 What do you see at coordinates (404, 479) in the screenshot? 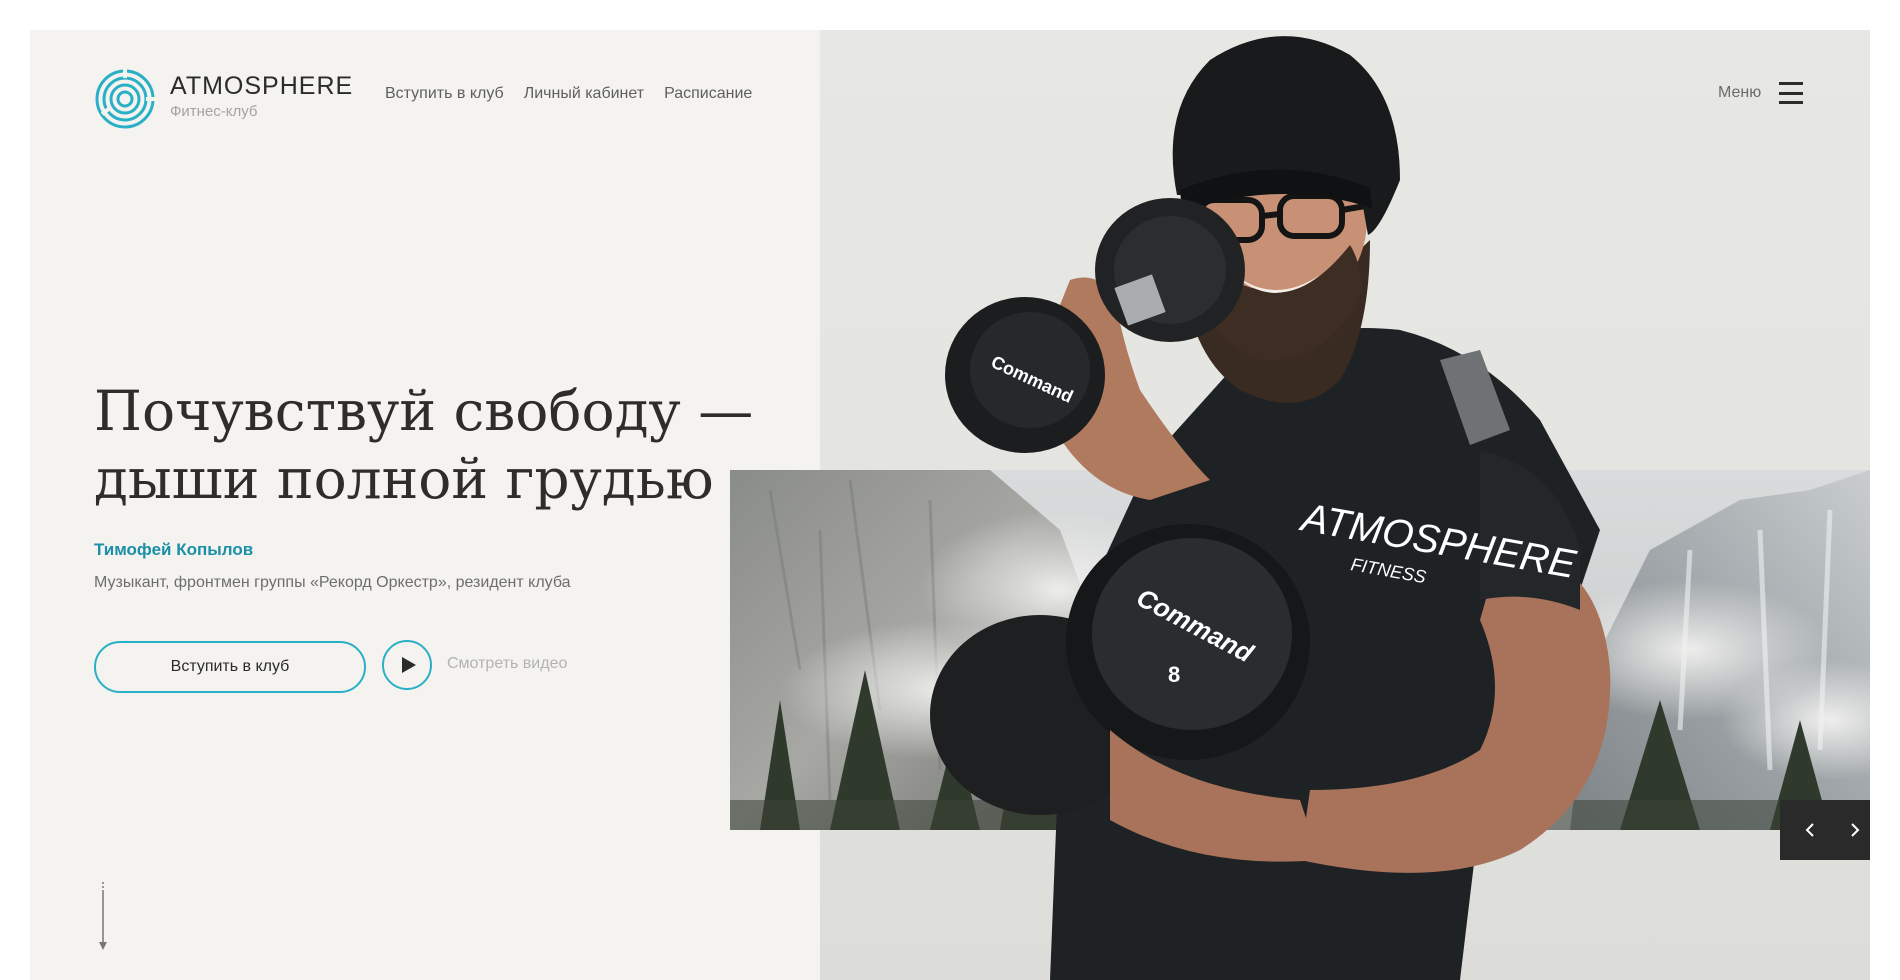
I see `hero-headline-line-2: дыши полной грудью` at bounding box center [404, 479].